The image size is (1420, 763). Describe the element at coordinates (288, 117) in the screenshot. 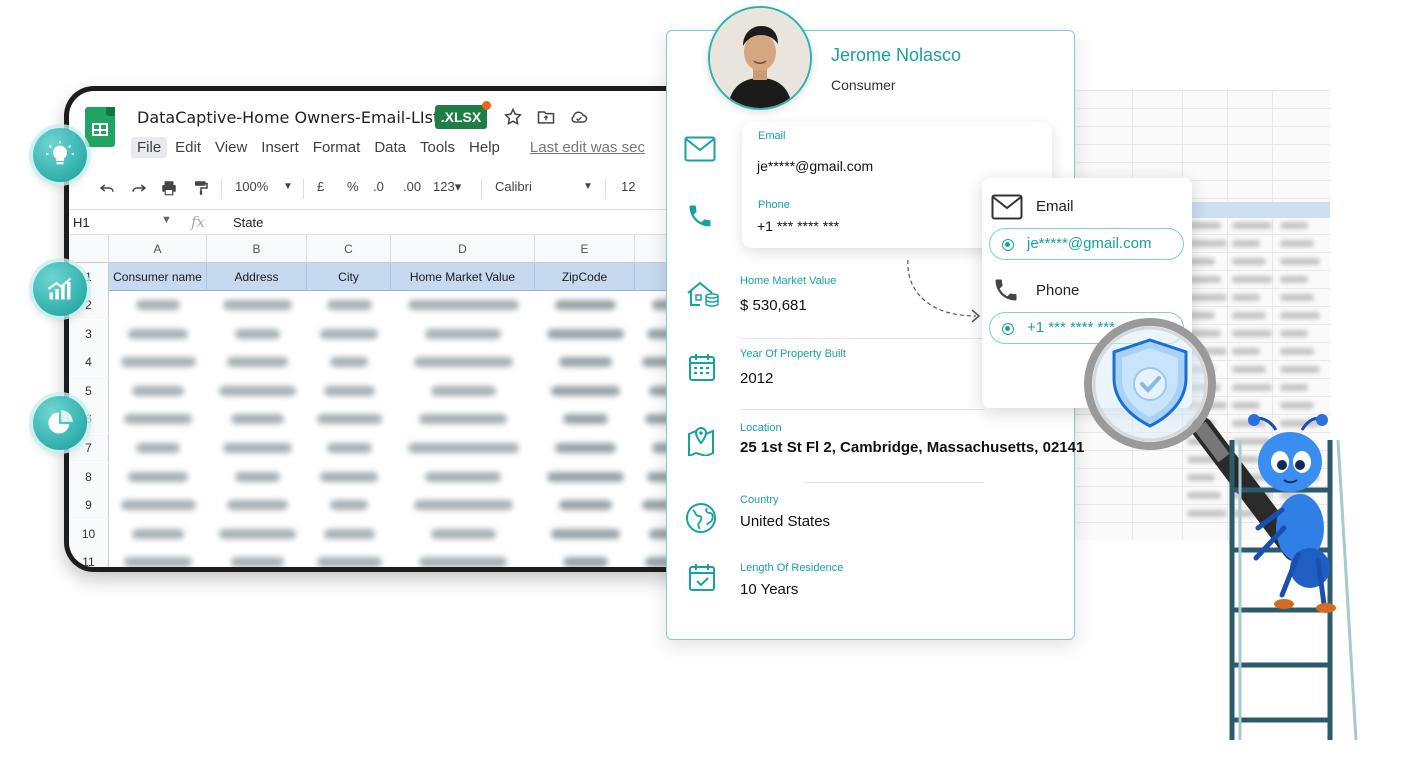

I see `document-title: DataCaptive-Home Owners-Email-LIst` at that location.